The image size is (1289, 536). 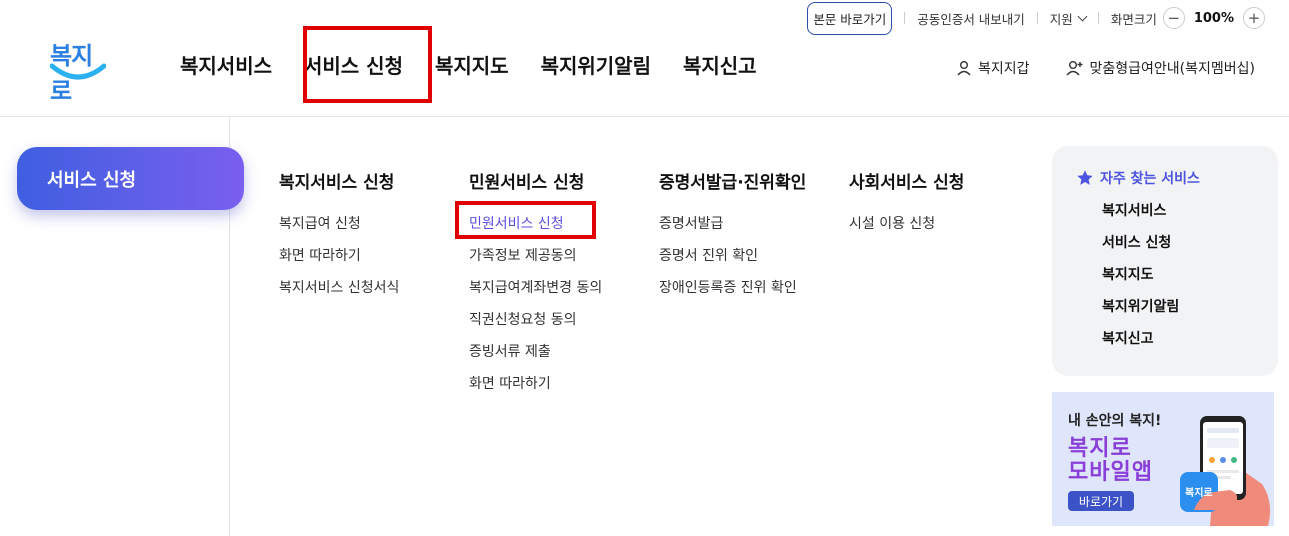 What do you see at coordinates (906, 206) in the screenshot?
I see `menu-column-social-service: 사회서비스 신청 시설 이용 신청` at bounding box center [906, 206].